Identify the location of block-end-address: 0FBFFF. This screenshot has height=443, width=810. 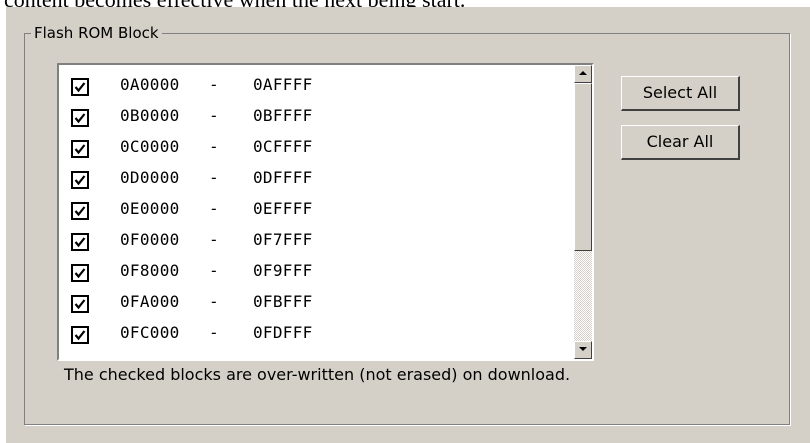
(283, 301).